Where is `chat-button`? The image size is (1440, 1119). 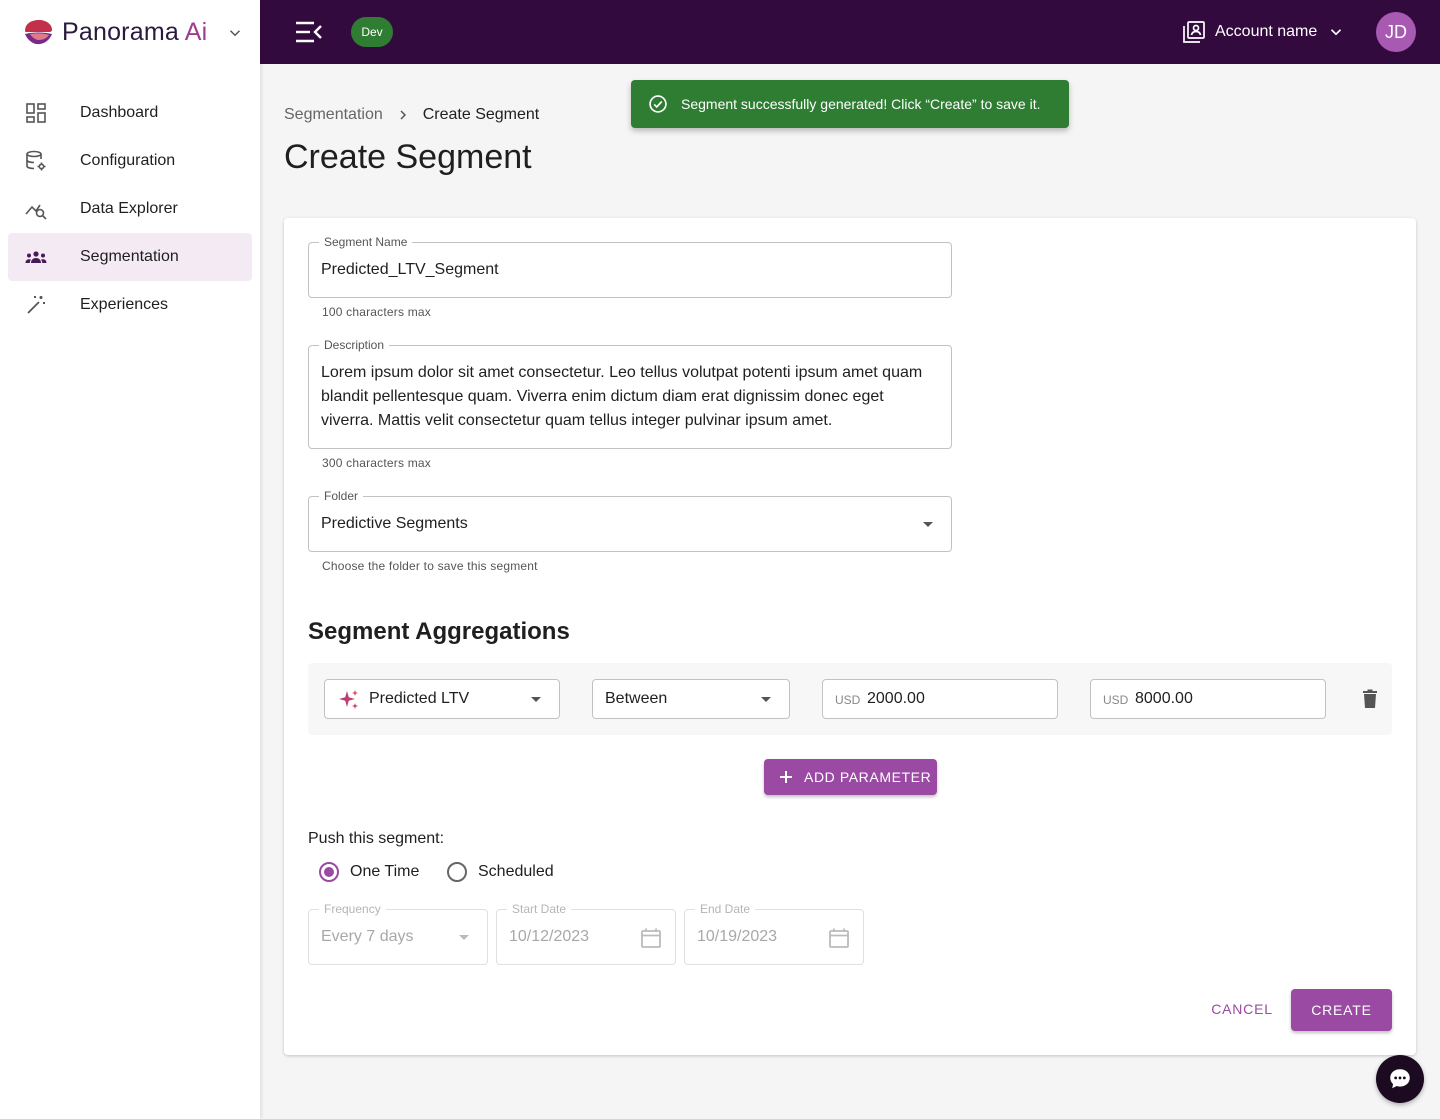
chat-button is located at coordinates (1400, 1079).